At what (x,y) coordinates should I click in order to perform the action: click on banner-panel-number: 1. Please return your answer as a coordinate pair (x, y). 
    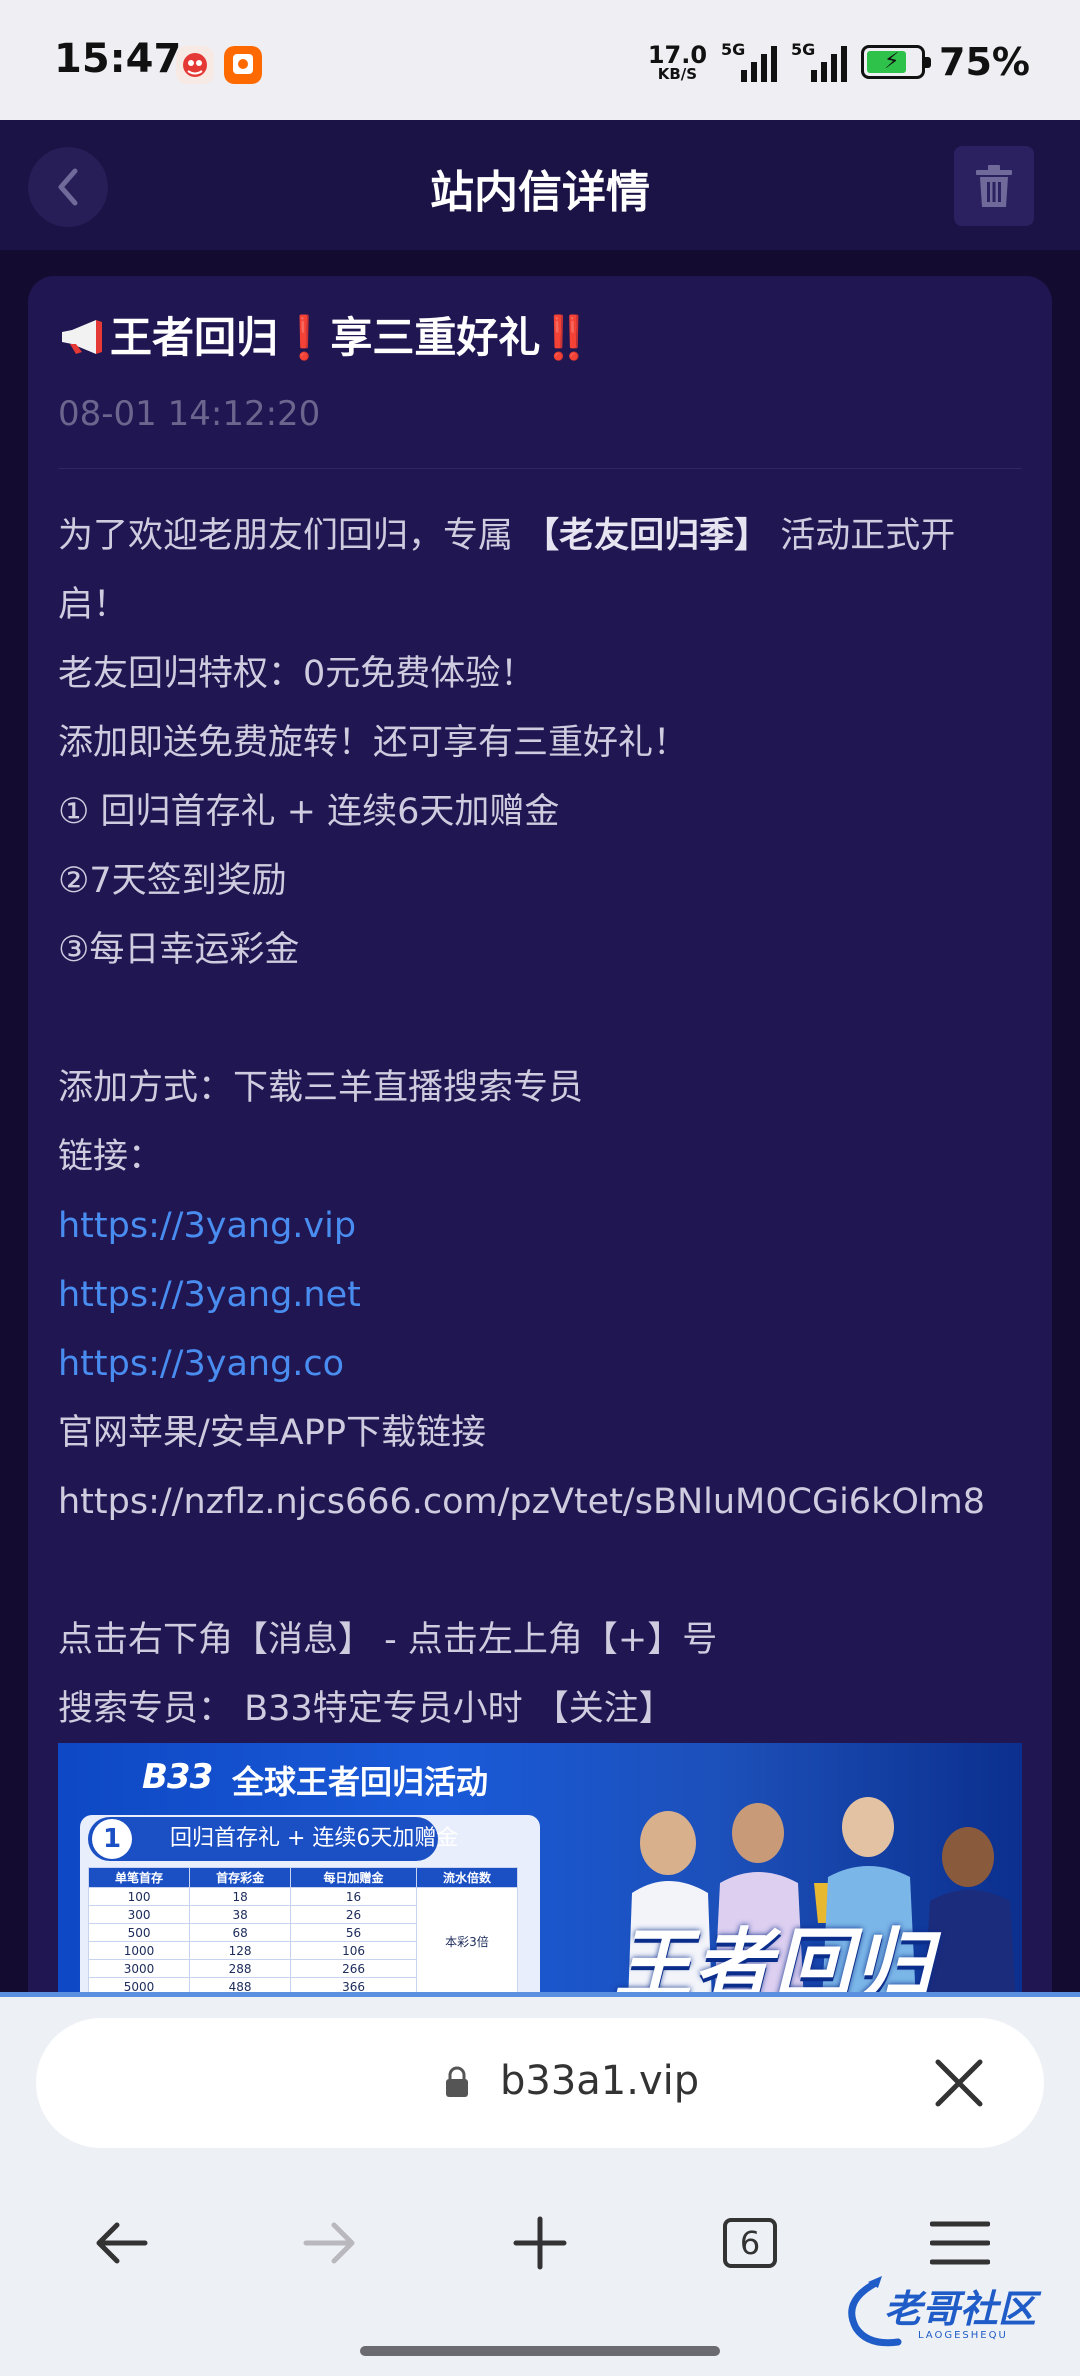
    Looking at the image, I should click on (112, 1839).